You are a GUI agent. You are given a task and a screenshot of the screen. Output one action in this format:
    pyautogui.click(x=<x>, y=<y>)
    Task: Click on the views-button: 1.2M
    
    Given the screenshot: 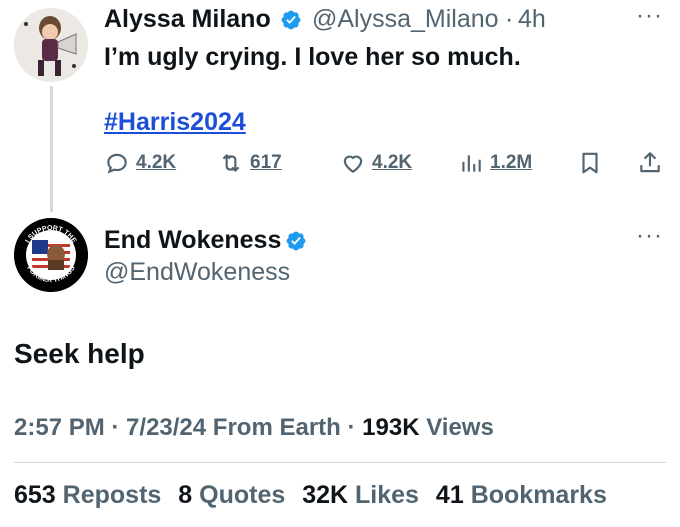 What is the action you would take?
    pyautogui.click(x=495, y=163)
    